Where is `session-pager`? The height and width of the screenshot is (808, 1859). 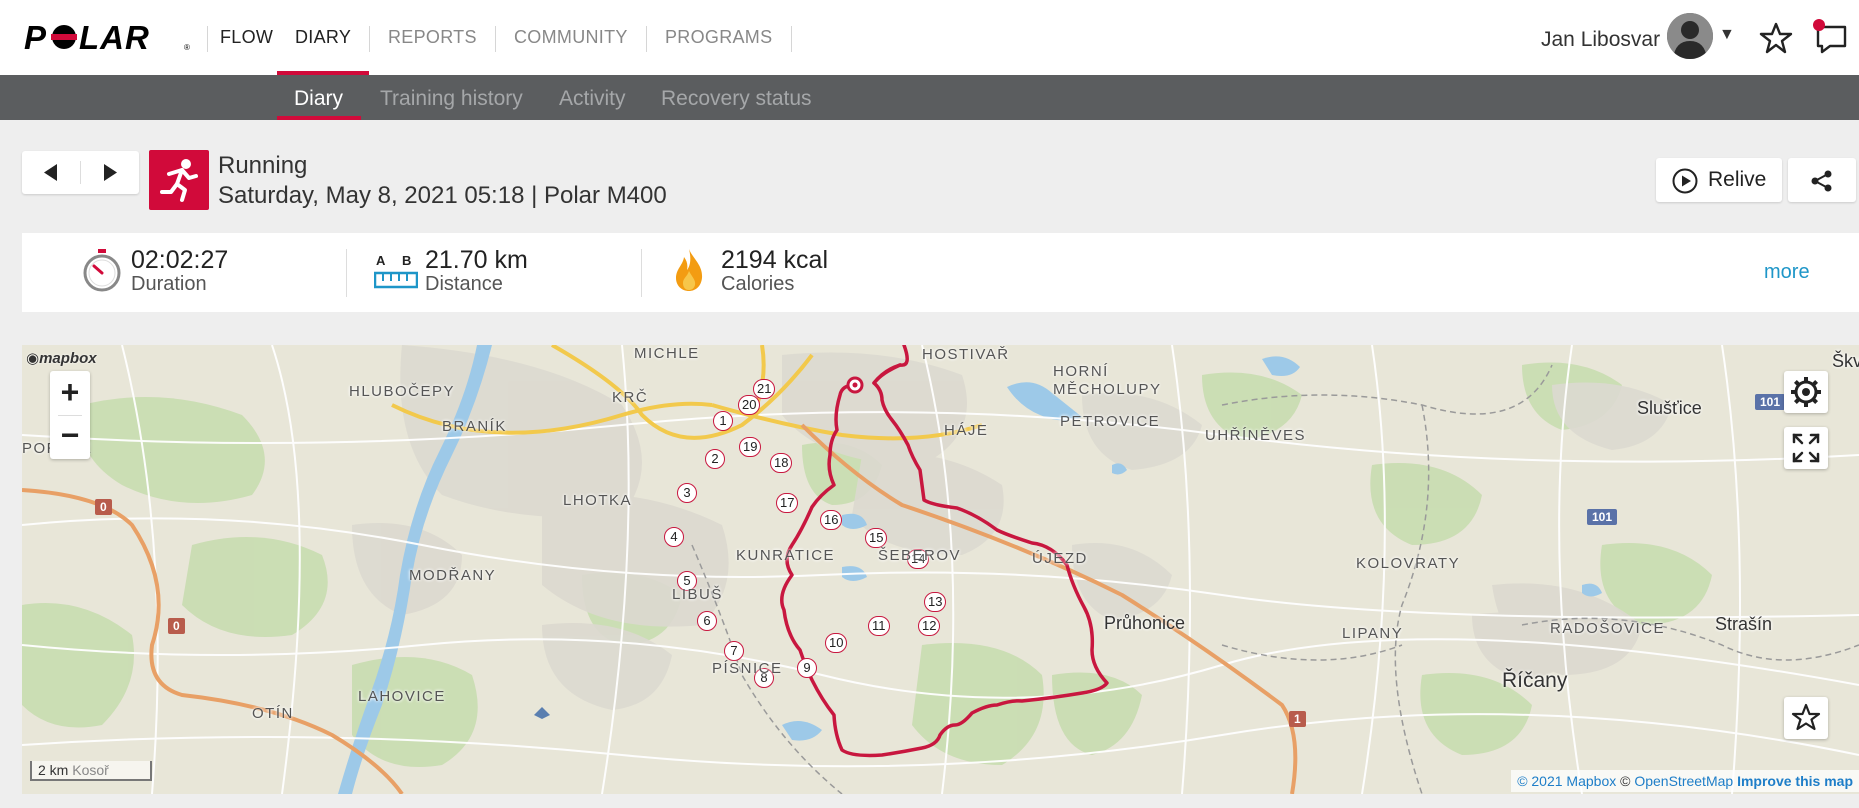
session-pager is located at coordinates (80, 172).